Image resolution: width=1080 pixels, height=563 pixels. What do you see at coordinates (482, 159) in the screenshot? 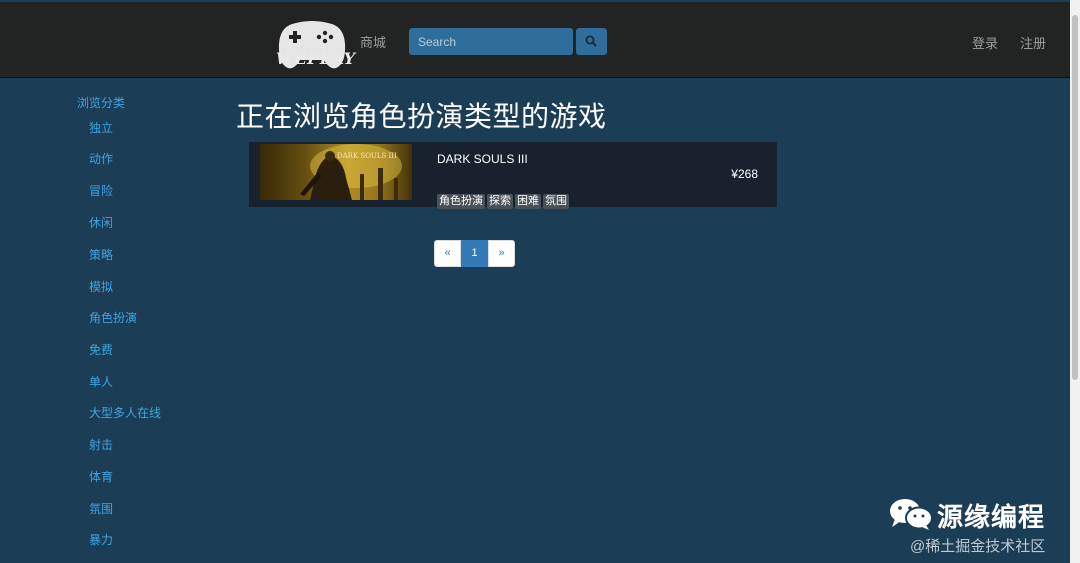
I see `game-name: DARK SOULS III` at bounding box center [482, 159].